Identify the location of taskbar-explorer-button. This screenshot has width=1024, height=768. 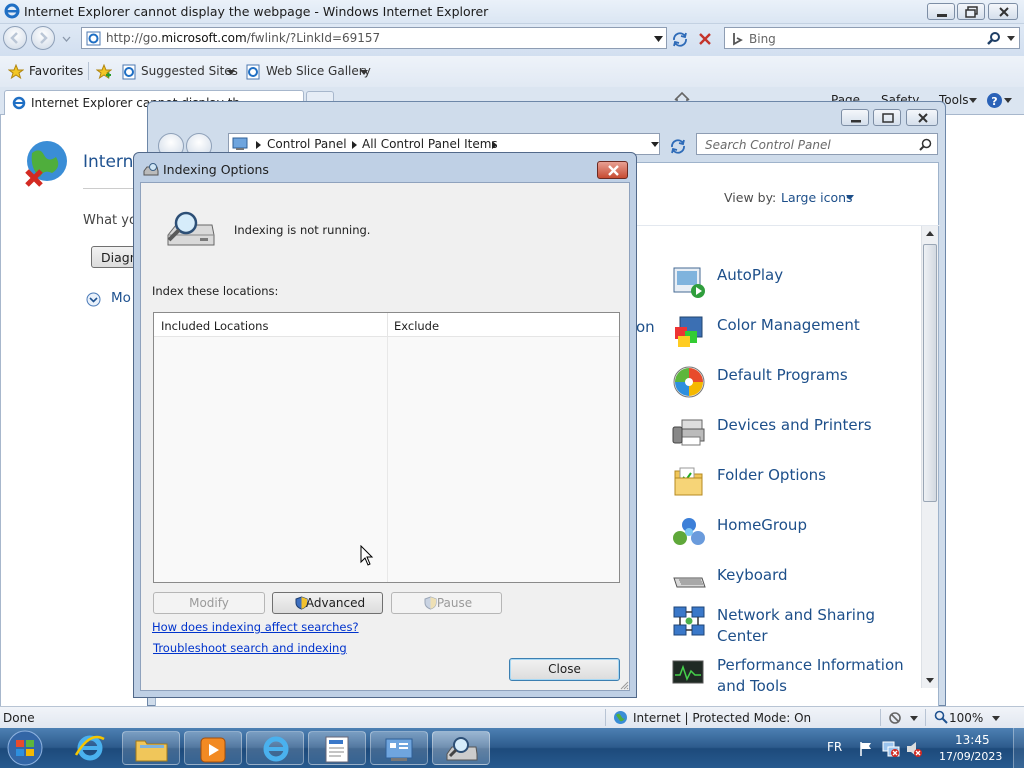
(151, 748).